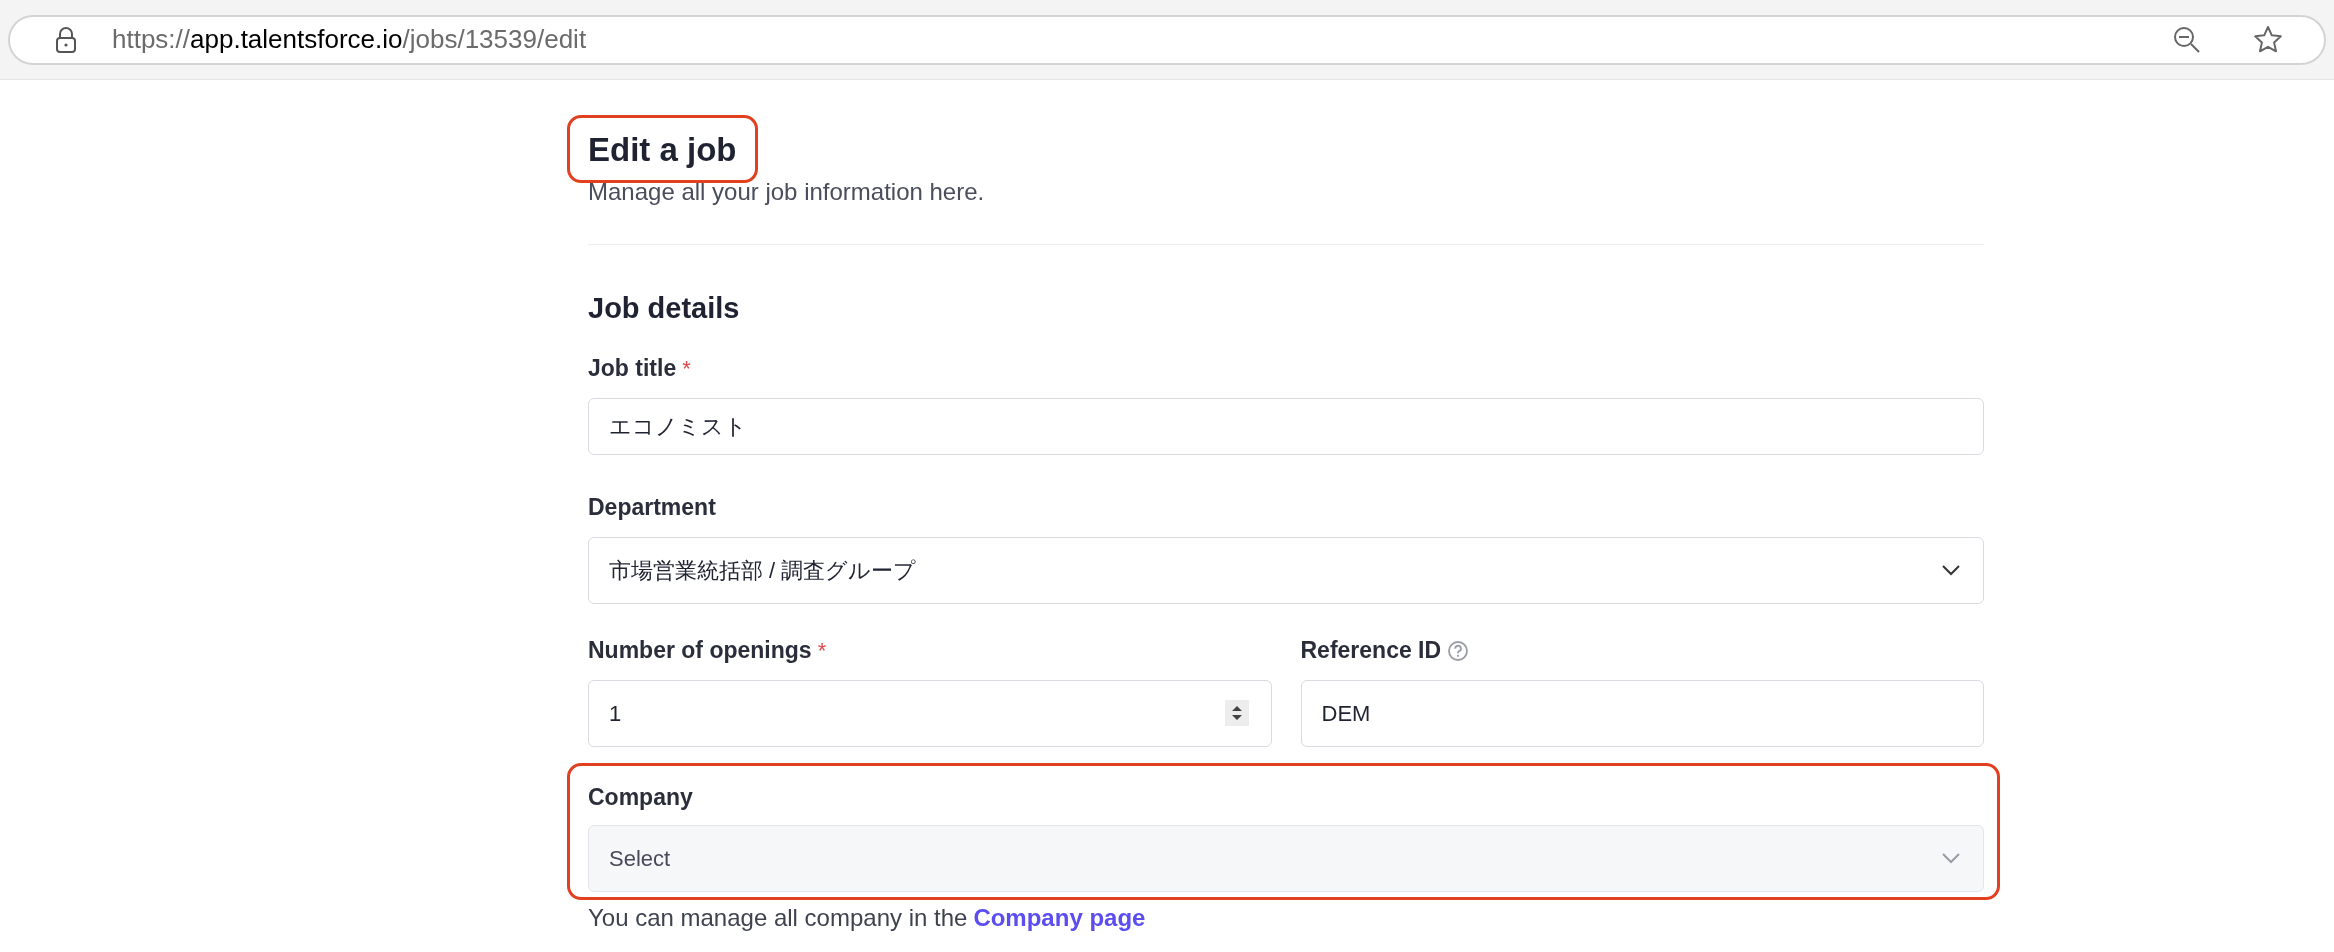 This screenshot has height=952, width=2334. Describe the element at coordinates (66, 39) in the screenshot. I see `lock-icon` at that location.